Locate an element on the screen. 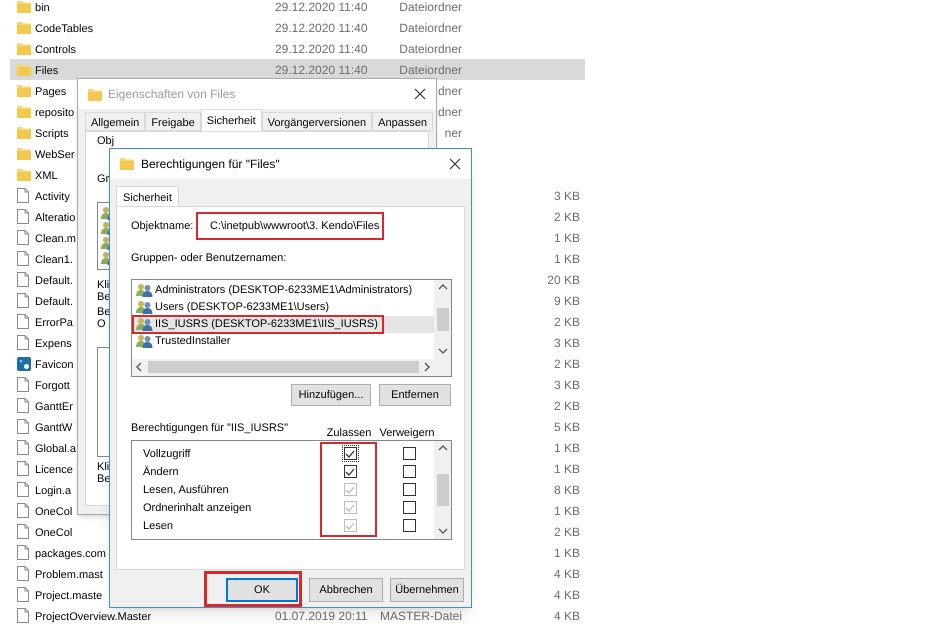 This screenshot has height=624, width=949. permission-name: Lesen, Ausführen is located at coordinates (186, 490).